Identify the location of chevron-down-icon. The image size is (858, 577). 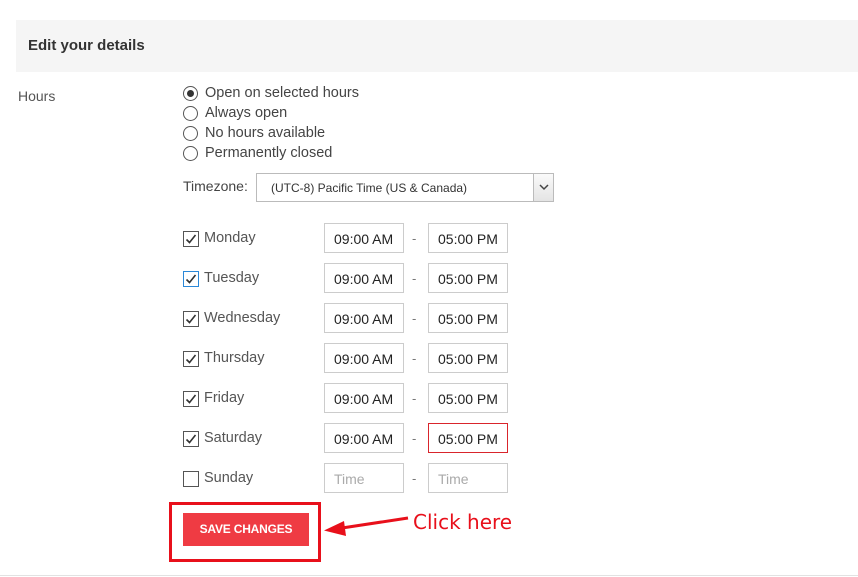
(544, 187).